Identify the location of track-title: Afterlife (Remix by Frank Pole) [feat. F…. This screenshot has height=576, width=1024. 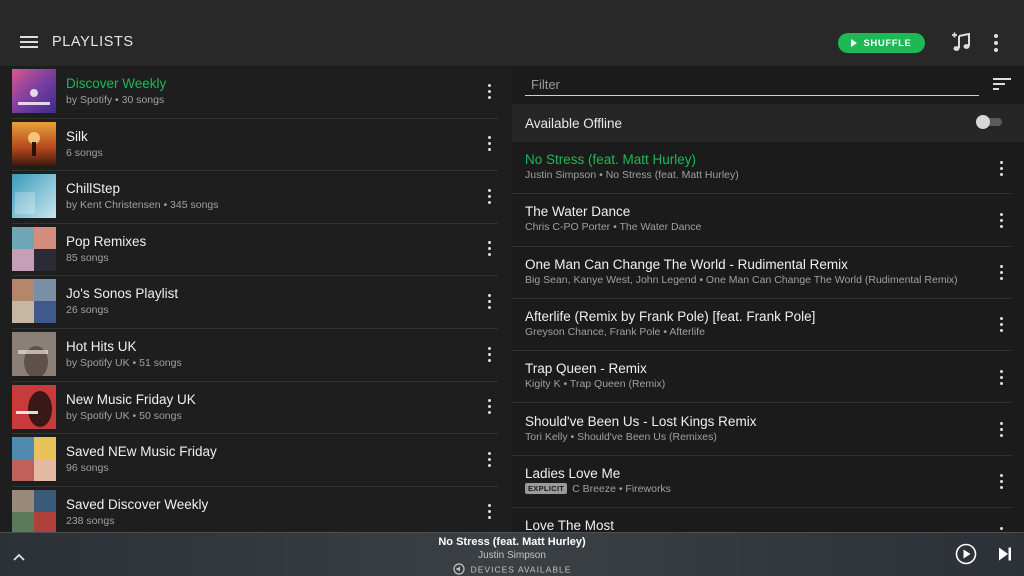
(670, 316).